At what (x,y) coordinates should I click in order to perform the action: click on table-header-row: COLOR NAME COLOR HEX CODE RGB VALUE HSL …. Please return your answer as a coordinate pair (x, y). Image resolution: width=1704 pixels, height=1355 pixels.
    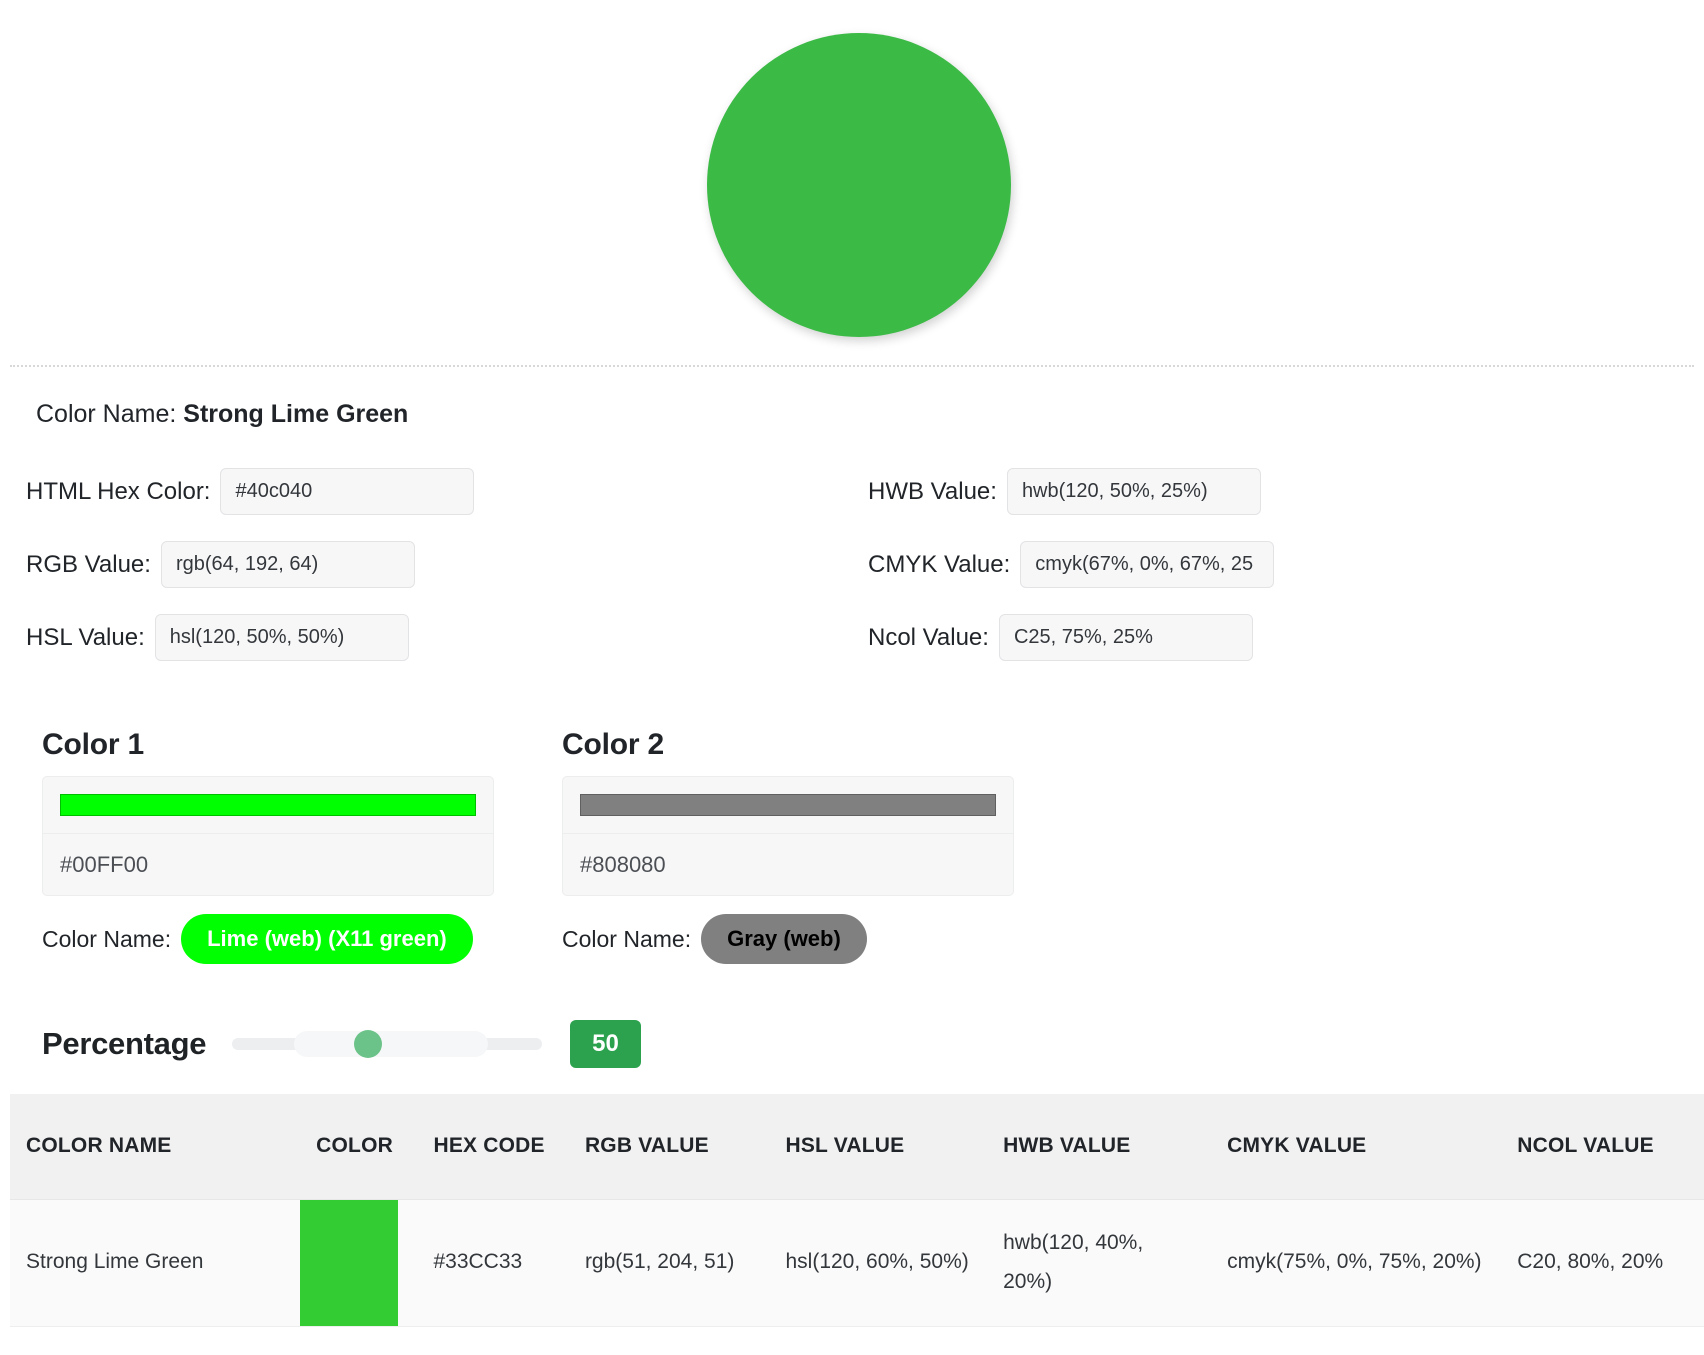
    Looking at the image, I should click on (857, 1147).